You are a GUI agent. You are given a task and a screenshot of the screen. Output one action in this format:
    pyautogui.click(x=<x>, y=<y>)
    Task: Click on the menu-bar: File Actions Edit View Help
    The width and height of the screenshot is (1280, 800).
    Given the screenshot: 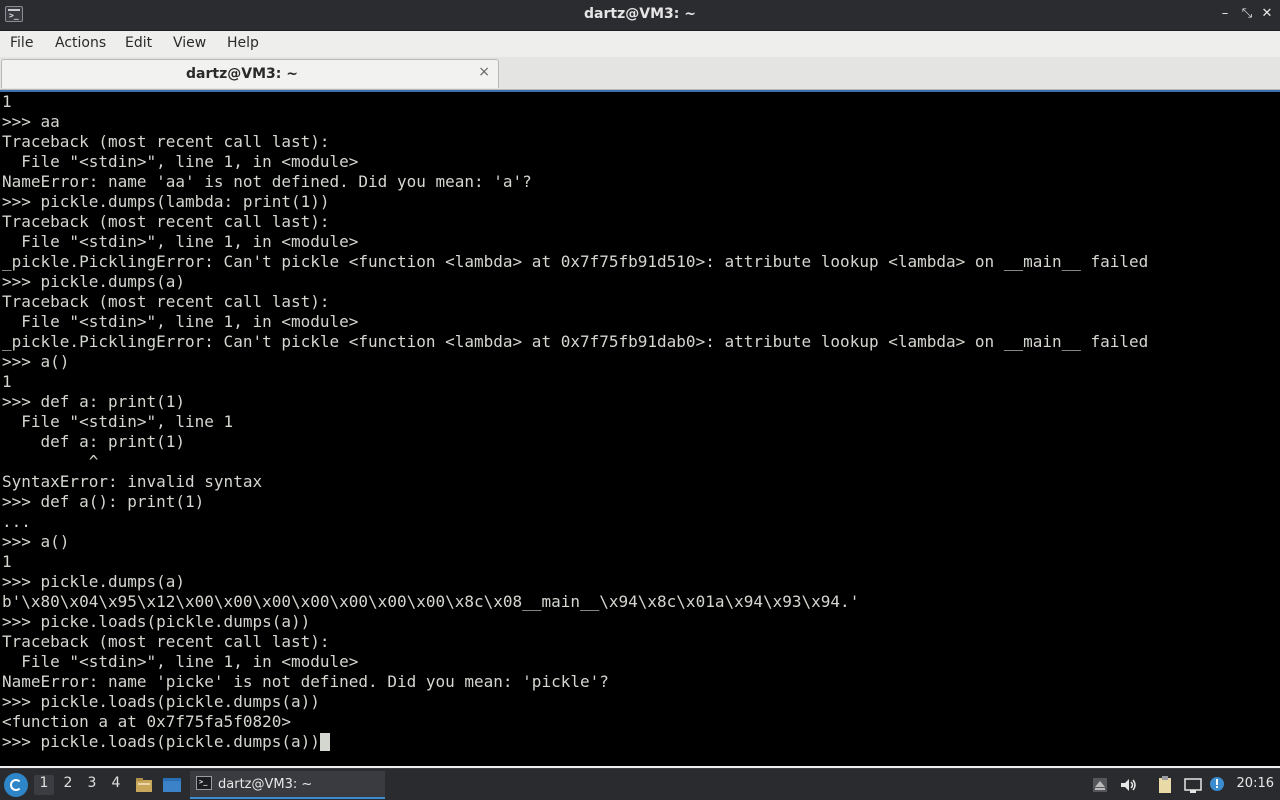 What is the action you would take?
    pyautogui.click(x=640, y=44)
    